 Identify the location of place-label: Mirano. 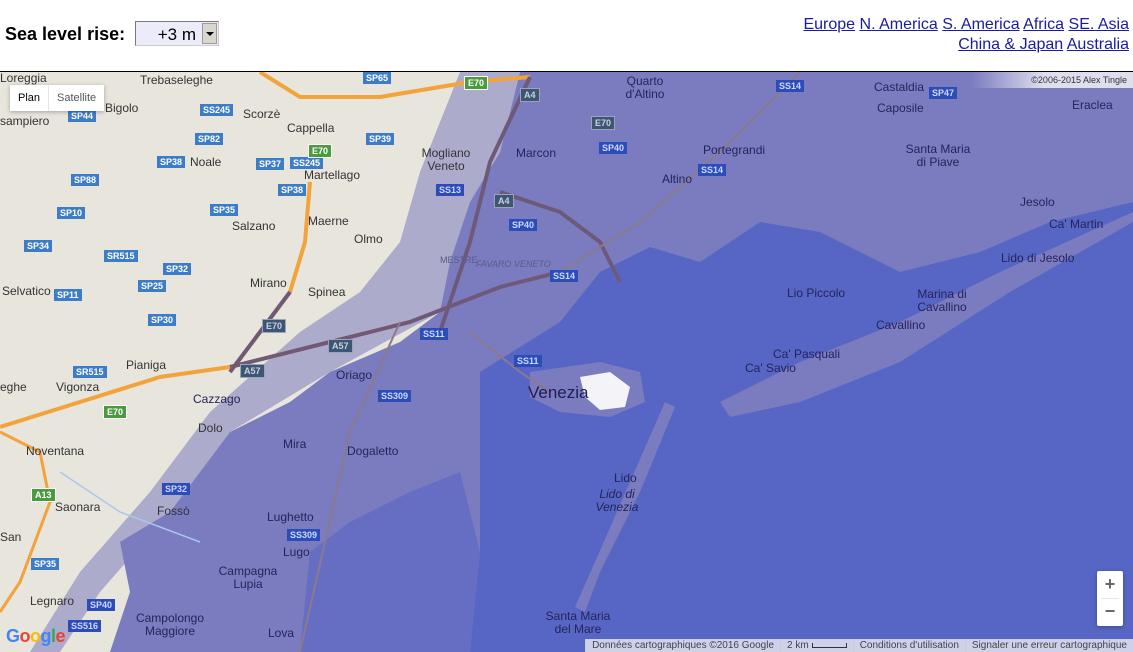
(268, 283).